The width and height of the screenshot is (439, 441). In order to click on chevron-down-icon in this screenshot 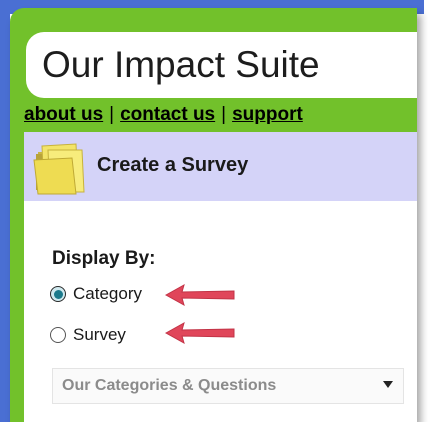, I will do `click(388, 384)`.